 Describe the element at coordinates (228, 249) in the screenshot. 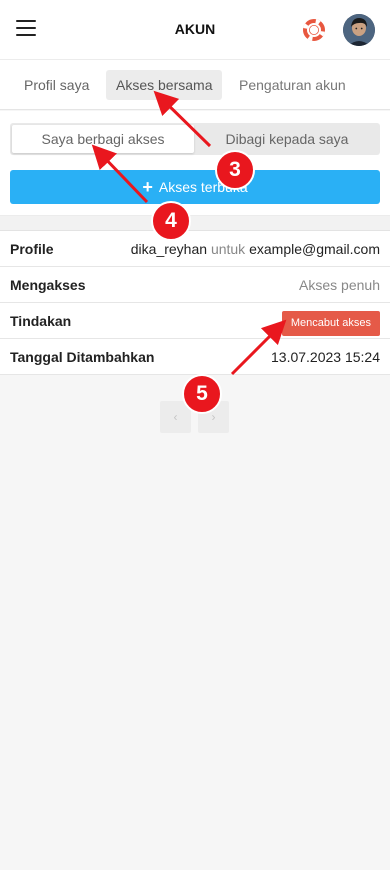

I see `profile-connector: untuk` at that location.